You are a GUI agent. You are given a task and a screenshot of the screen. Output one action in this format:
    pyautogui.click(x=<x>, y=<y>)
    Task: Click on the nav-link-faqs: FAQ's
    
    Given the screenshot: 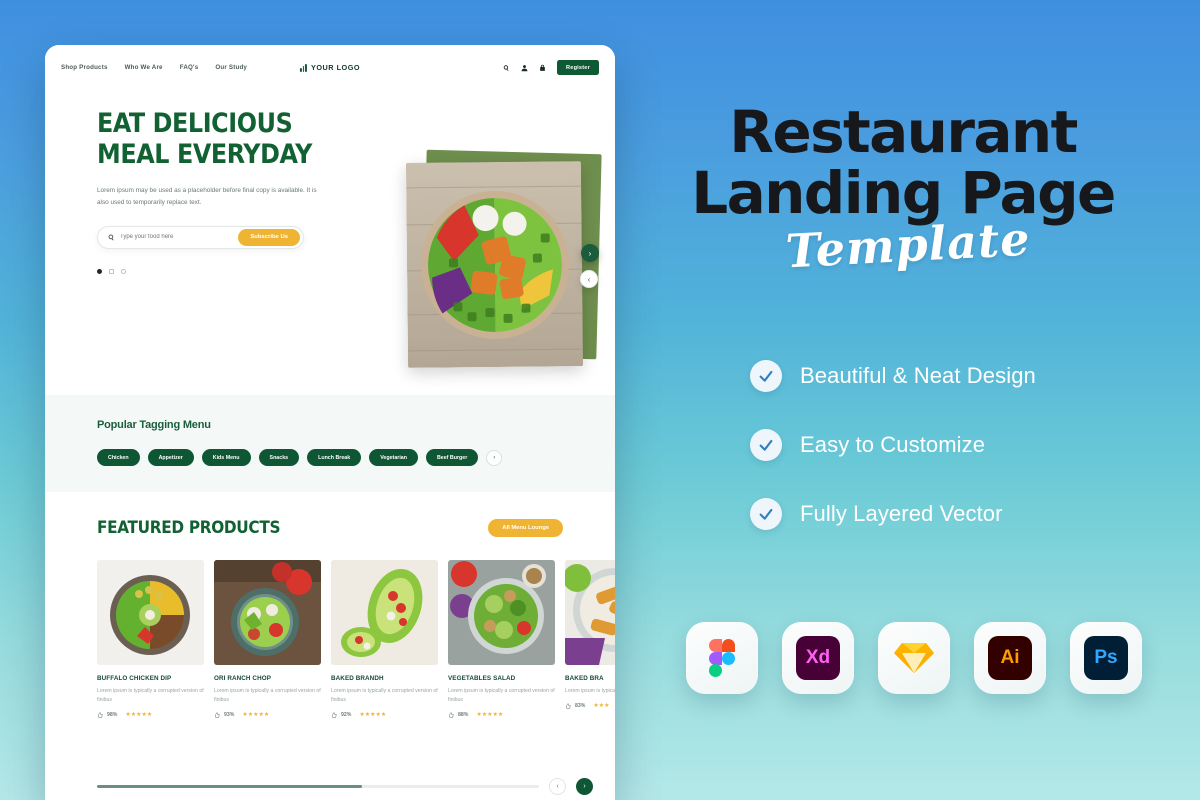 What is the action you would take?
    pyautogui.click(x=189, y=67)
    